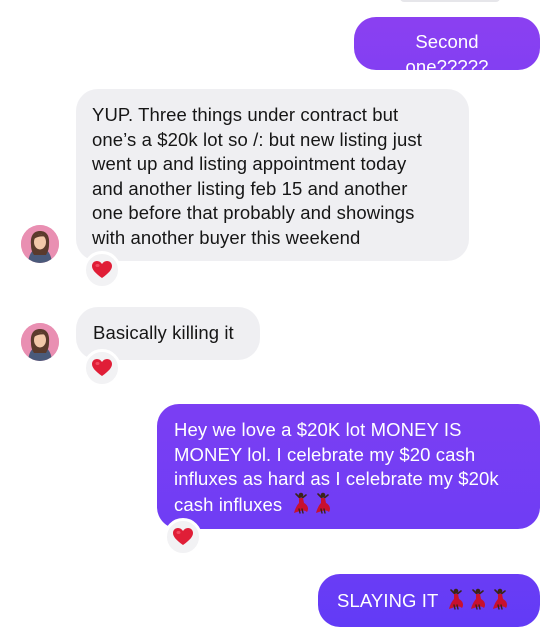 The width and height of the screenshot is (550, 632). What do you see at coordinates (228, 504) in the screenshot?
I see `message-line: cash influxes` at bounding box center [228, 504].